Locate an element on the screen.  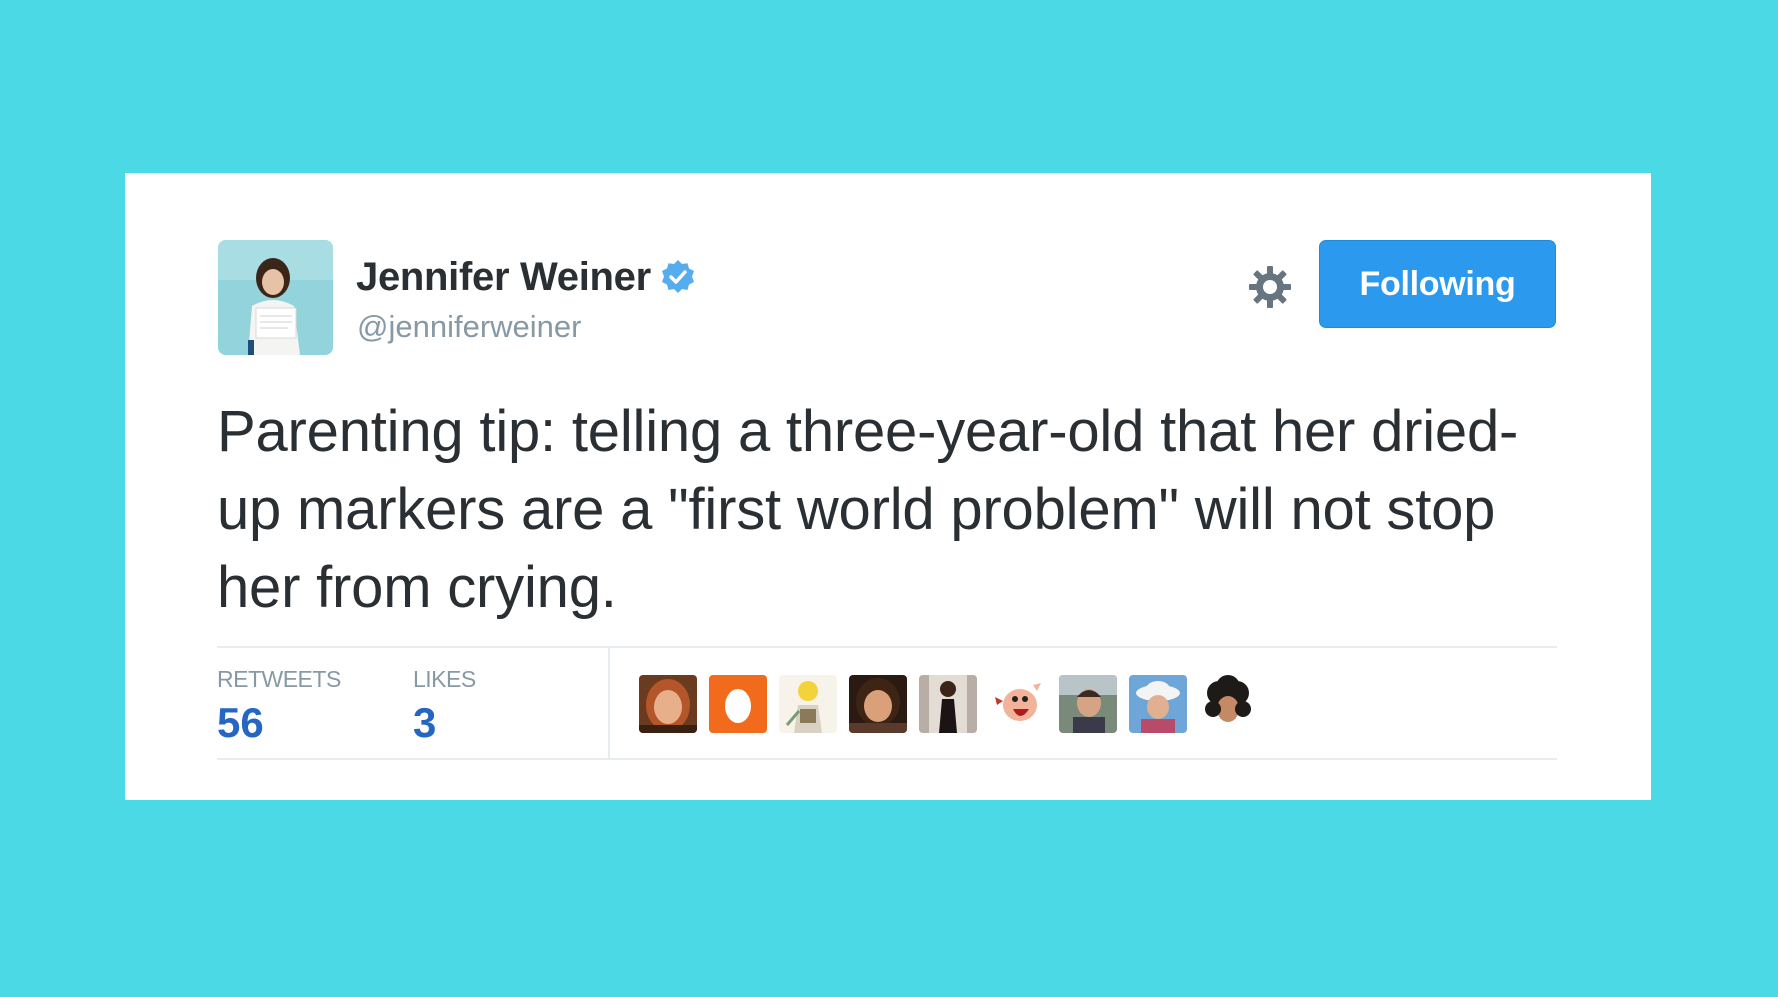
person-with-hat-avatar-icon is located at coordinates (1158, 704).